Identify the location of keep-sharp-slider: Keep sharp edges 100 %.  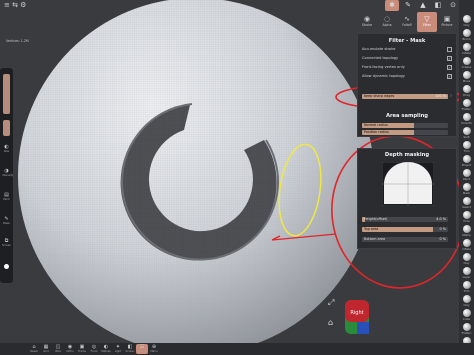
(405, 96).